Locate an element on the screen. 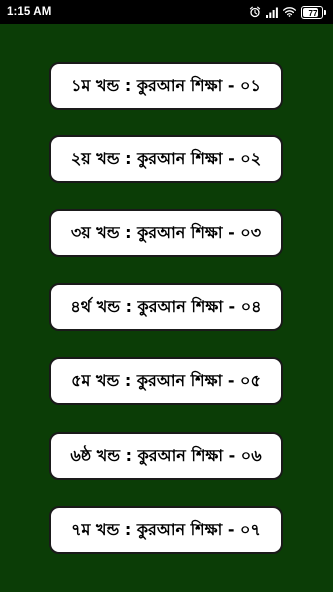  alarm-icon is located at coordinates (255, 12).